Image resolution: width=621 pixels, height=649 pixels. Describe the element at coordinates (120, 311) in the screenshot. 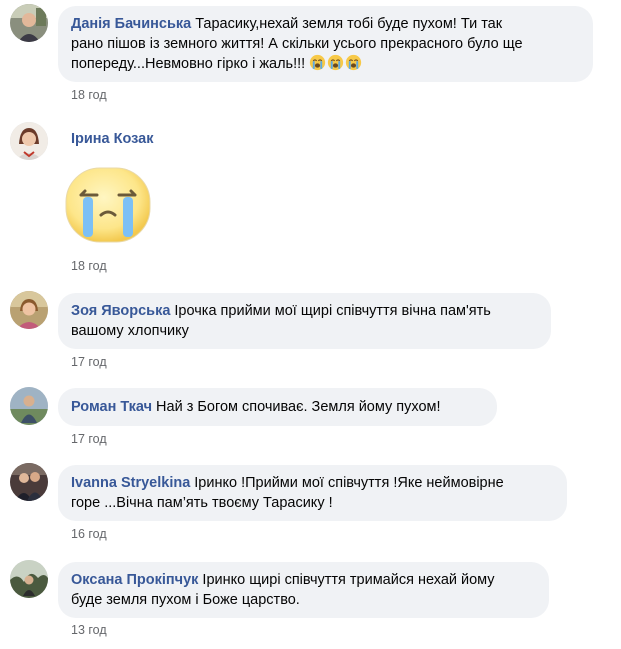

I see `comment-author: Зоя Яворська` at that location.